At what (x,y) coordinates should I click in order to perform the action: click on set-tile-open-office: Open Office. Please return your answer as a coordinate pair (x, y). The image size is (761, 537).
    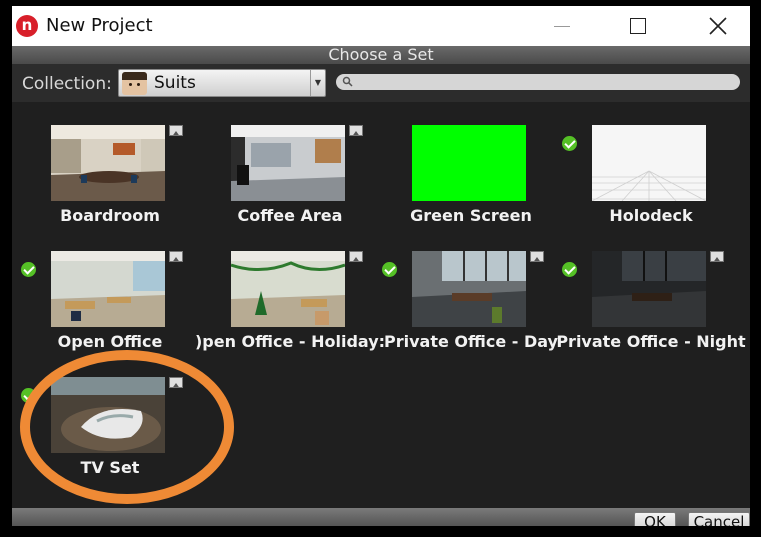
    Looking at the image, I should click on (110, 292).